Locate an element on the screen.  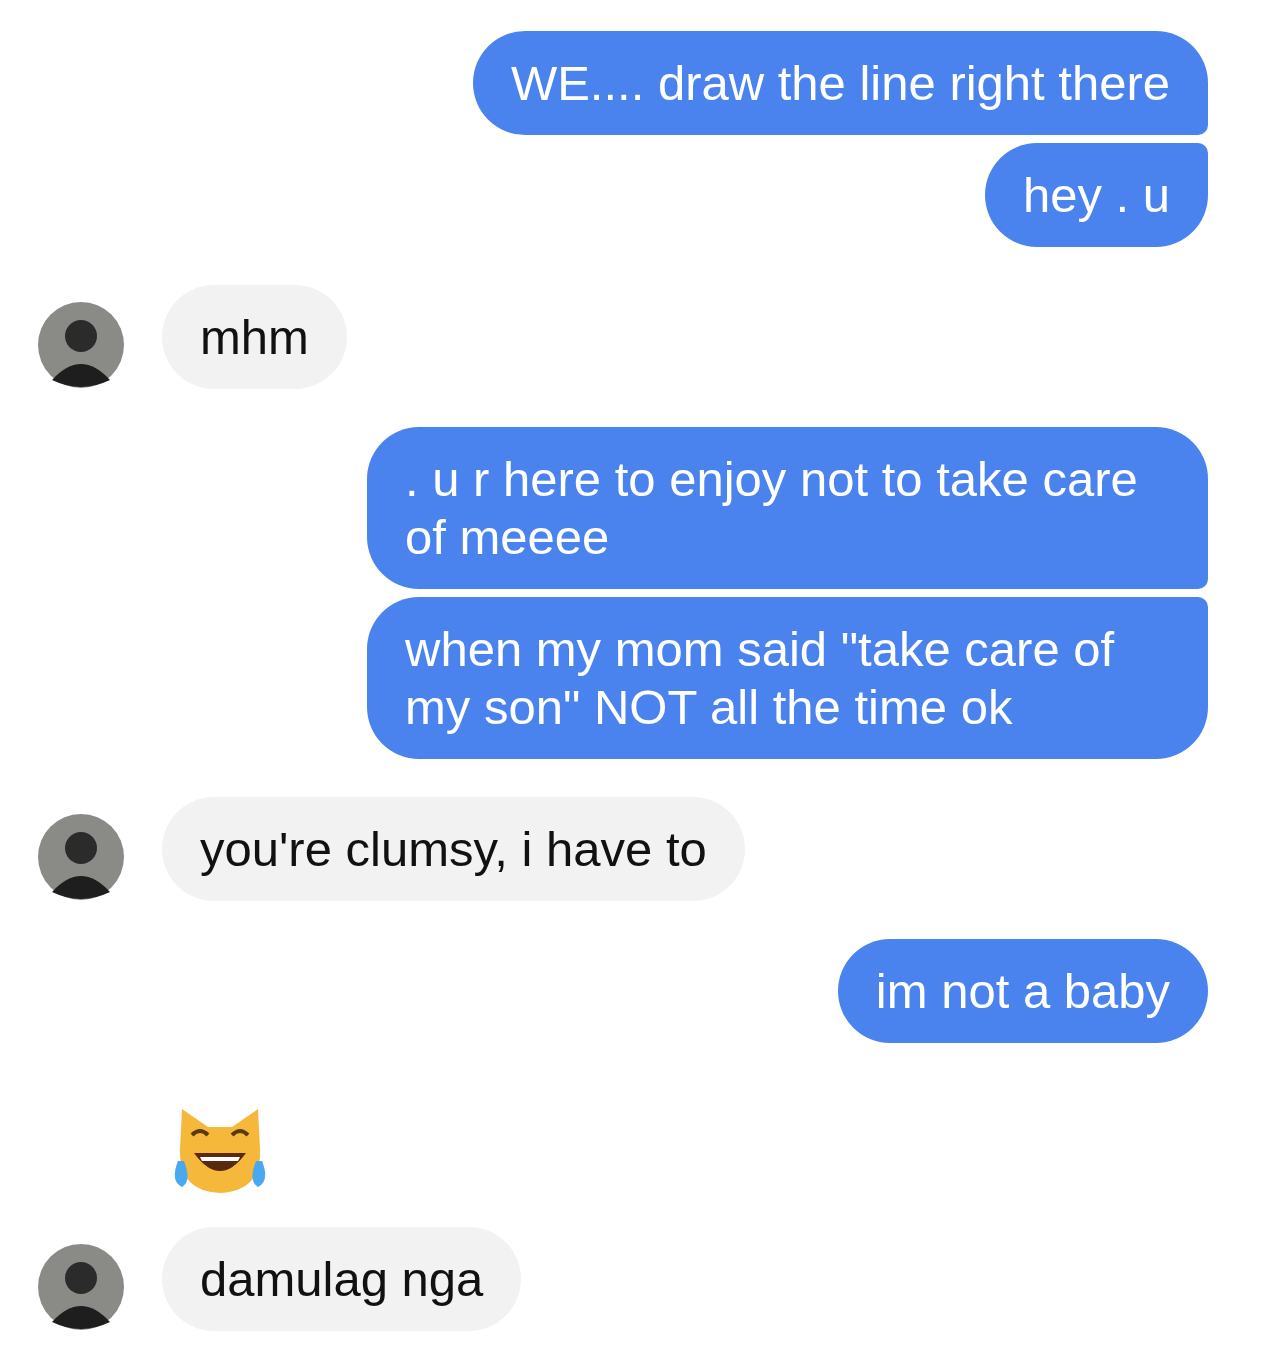
message-bubble: . u r here to enjoy not to take care of meeee is located at coordinates (787, 508).